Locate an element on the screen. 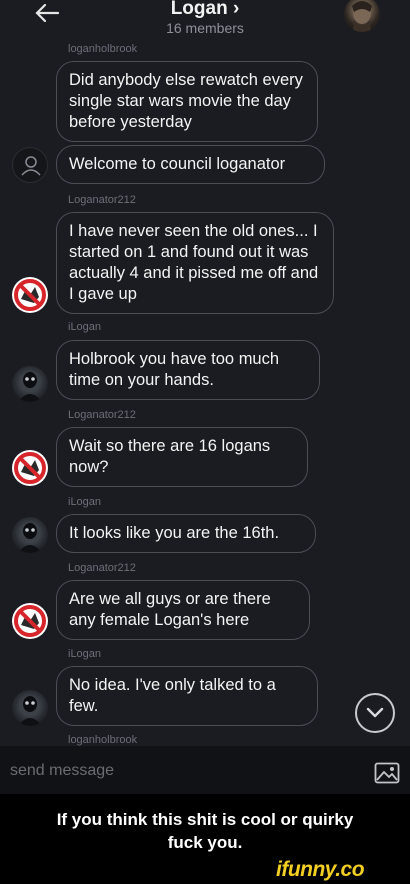 Image resolution: width=410 pixels, height=884 pixels. chevron-down-icon is located at coordinates (375, 712).